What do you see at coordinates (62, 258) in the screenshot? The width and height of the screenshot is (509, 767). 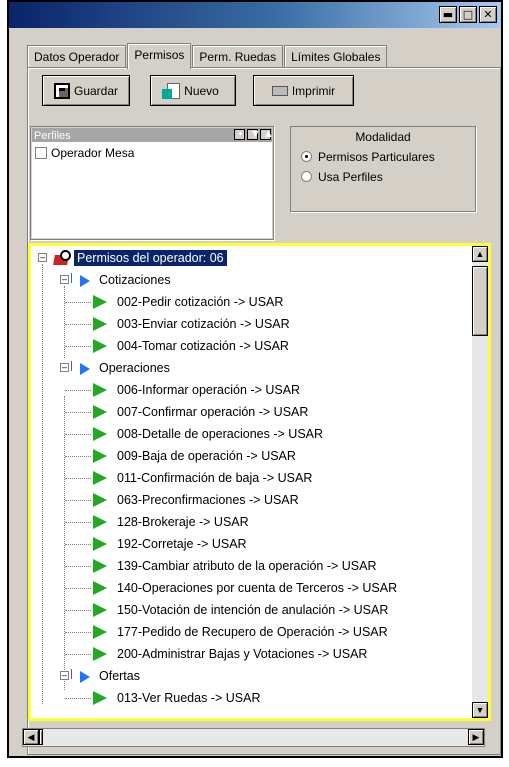 I see `operator-permissions-icon` at bounding box center [62, 258].